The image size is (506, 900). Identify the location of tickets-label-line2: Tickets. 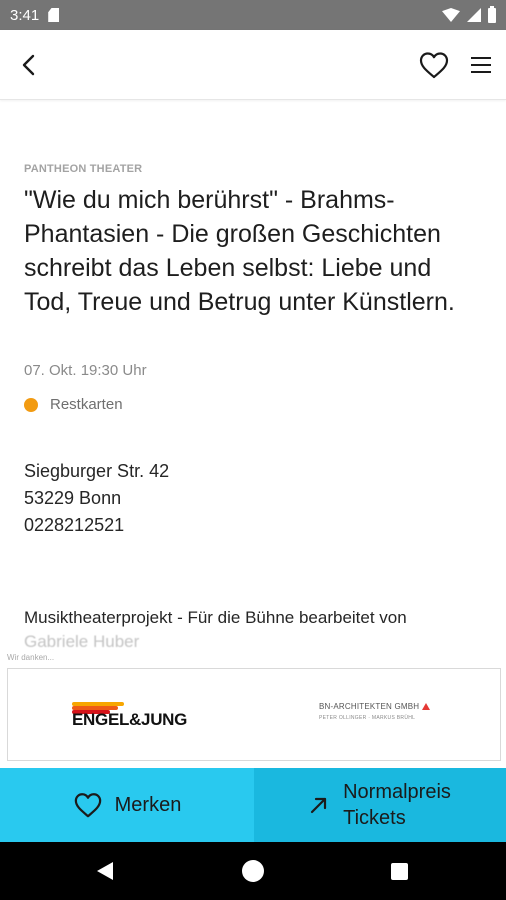
(374, 818).